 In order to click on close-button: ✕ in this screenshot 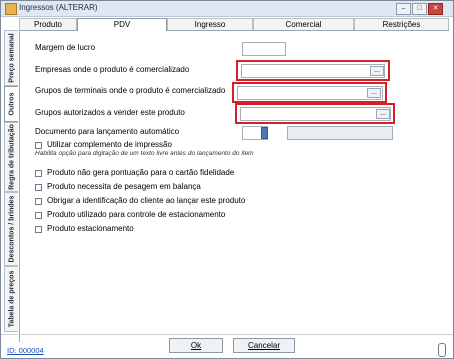, I will do `click(435, 9)`.